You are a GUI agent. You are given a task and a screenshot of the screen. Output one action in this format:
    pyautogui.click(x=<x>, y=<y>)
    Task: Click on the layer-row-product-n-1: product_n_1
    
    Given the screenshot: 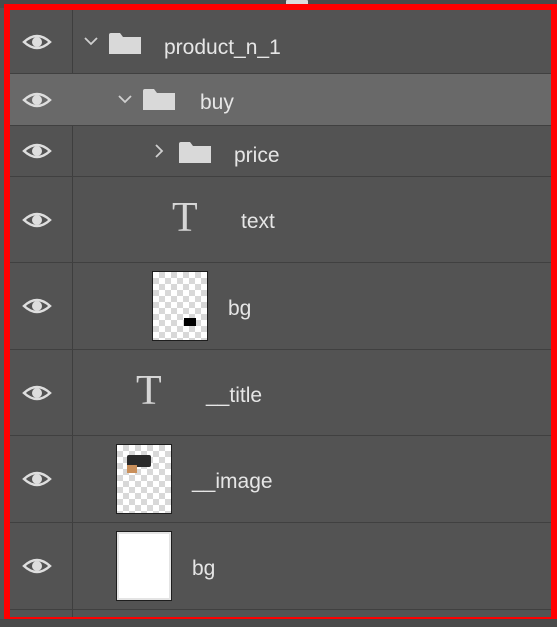 What is the action you would take?
    pyautogui.click(x=280, y=42)
    